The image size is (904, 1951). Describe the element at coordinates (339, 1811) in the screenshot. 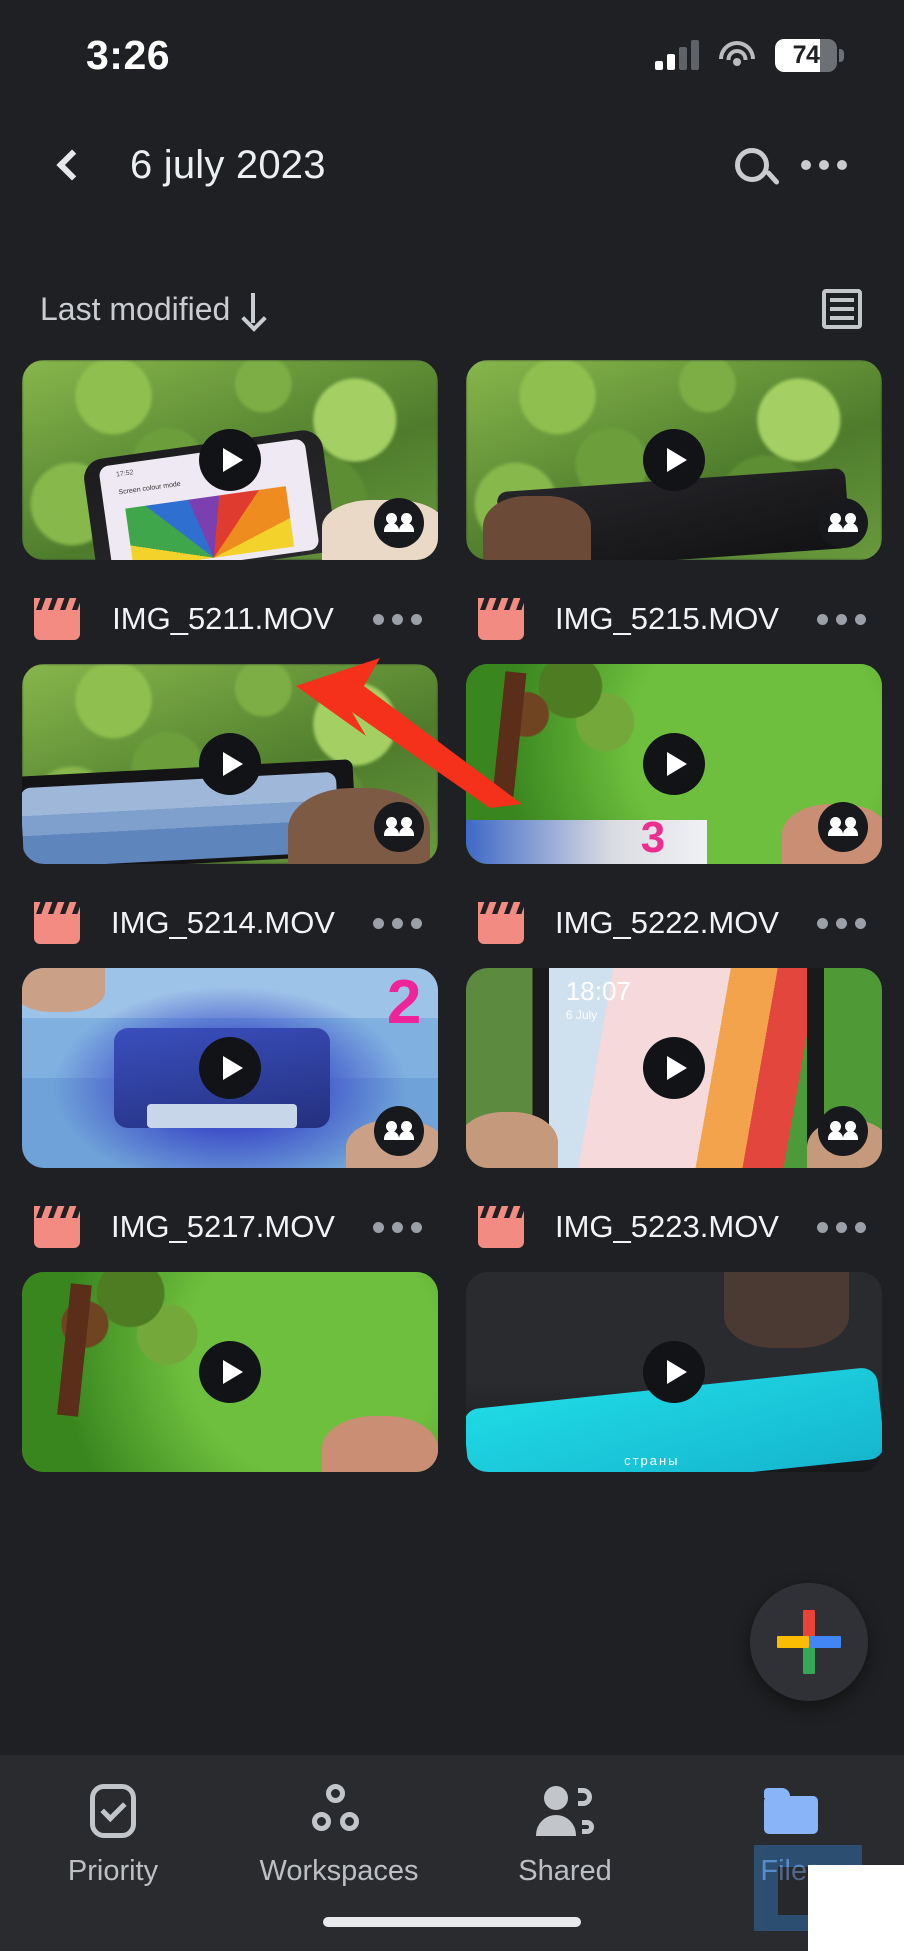

I see `workspaces-icon` at that location.